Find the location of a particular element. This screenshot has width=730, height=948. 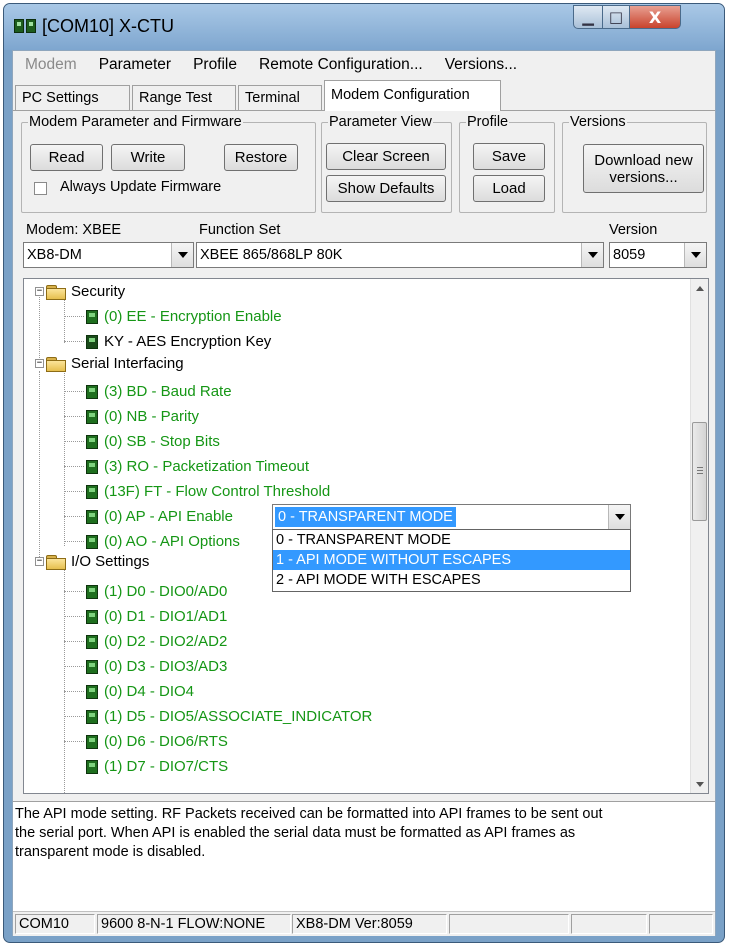

save-profile-button: Save is located at coordinates (509, 156).